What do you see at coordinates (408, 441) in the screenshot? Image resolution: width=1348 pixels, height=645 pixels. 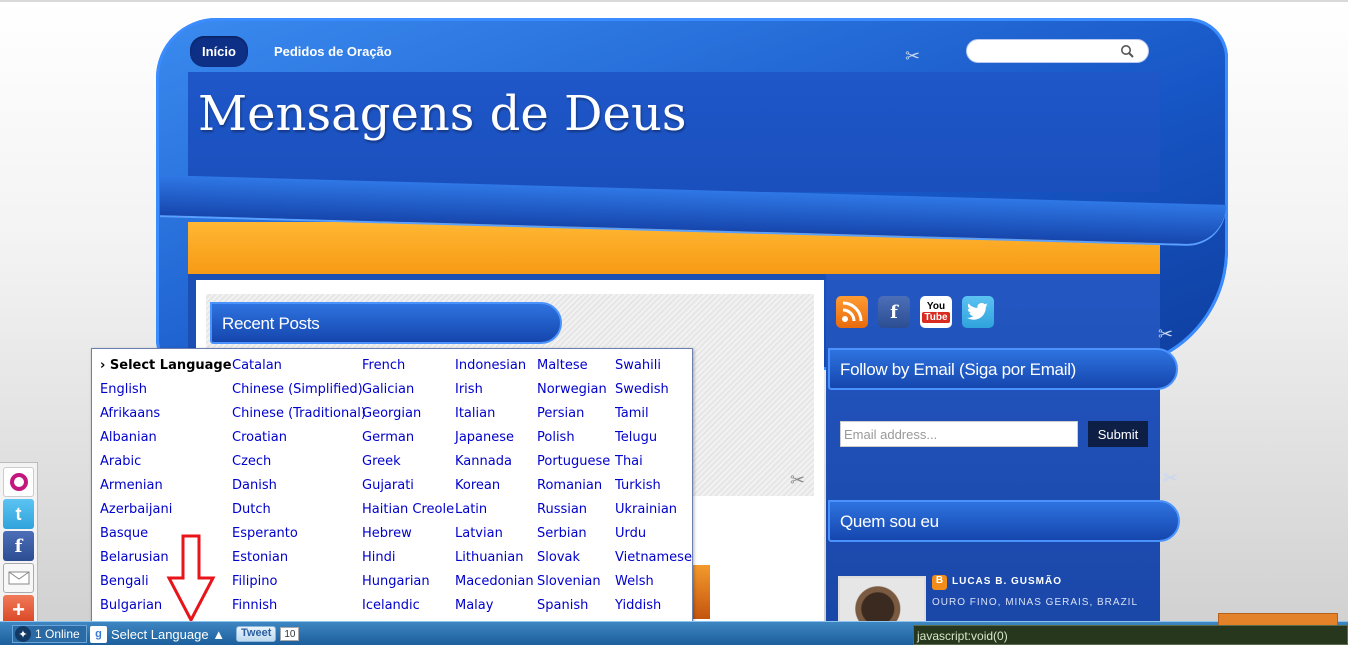 I see `language-option: German` at bounding box center [408, 441].